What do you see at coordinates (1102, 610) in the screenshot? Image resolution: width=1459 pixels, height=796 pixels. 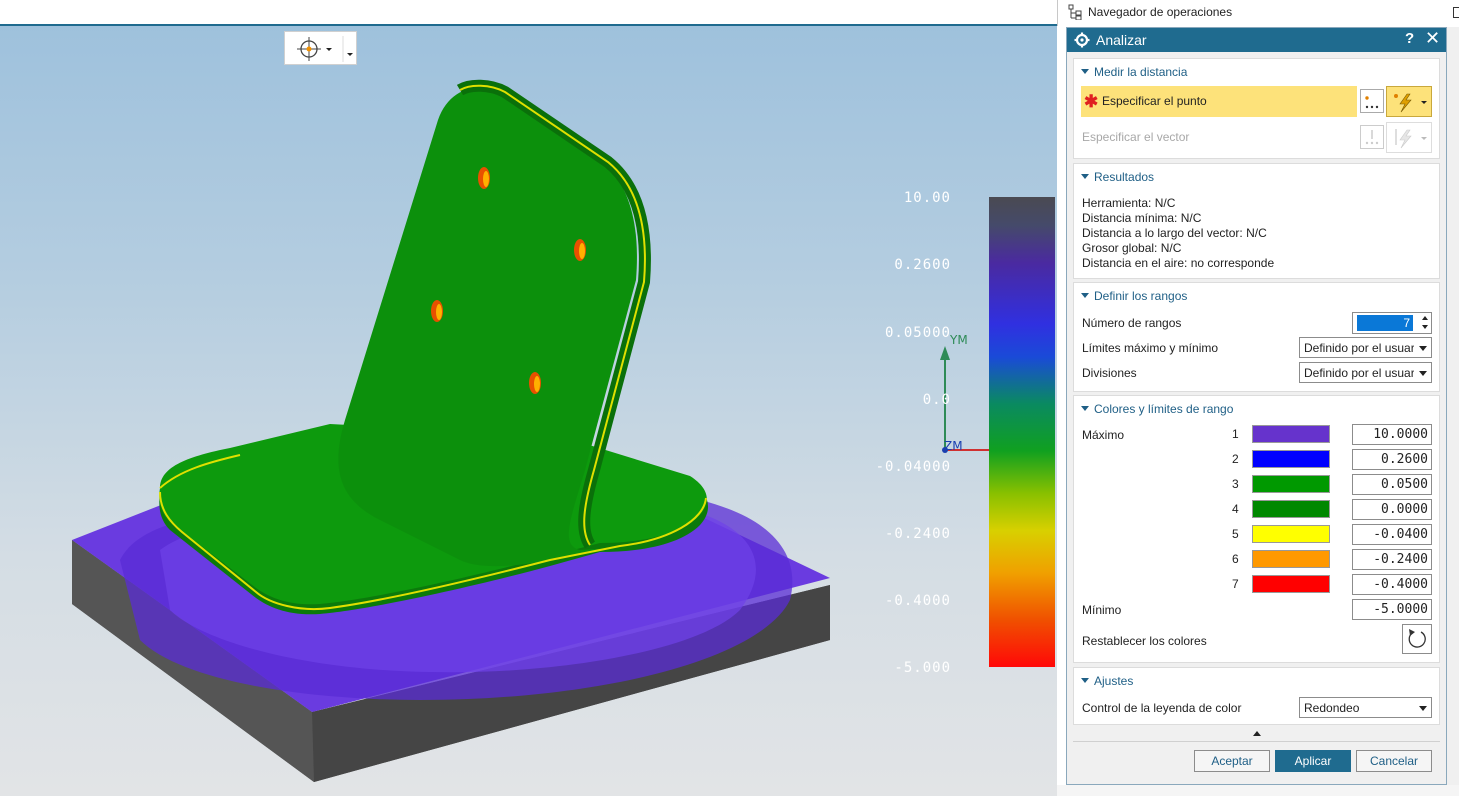 I see `min-label: Mínimo` at bounding box center [1102, 610].